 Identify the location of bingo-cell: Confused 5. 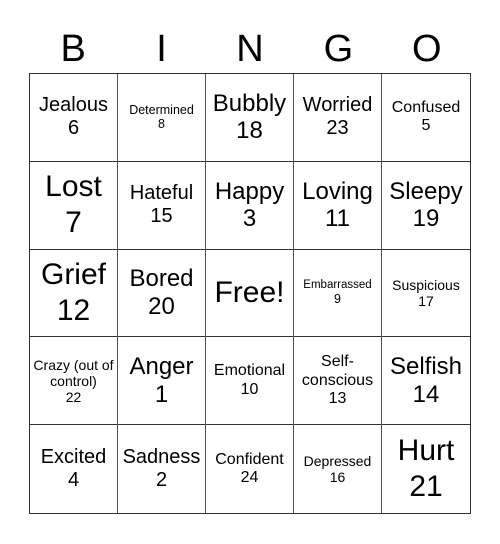
(426, 118).